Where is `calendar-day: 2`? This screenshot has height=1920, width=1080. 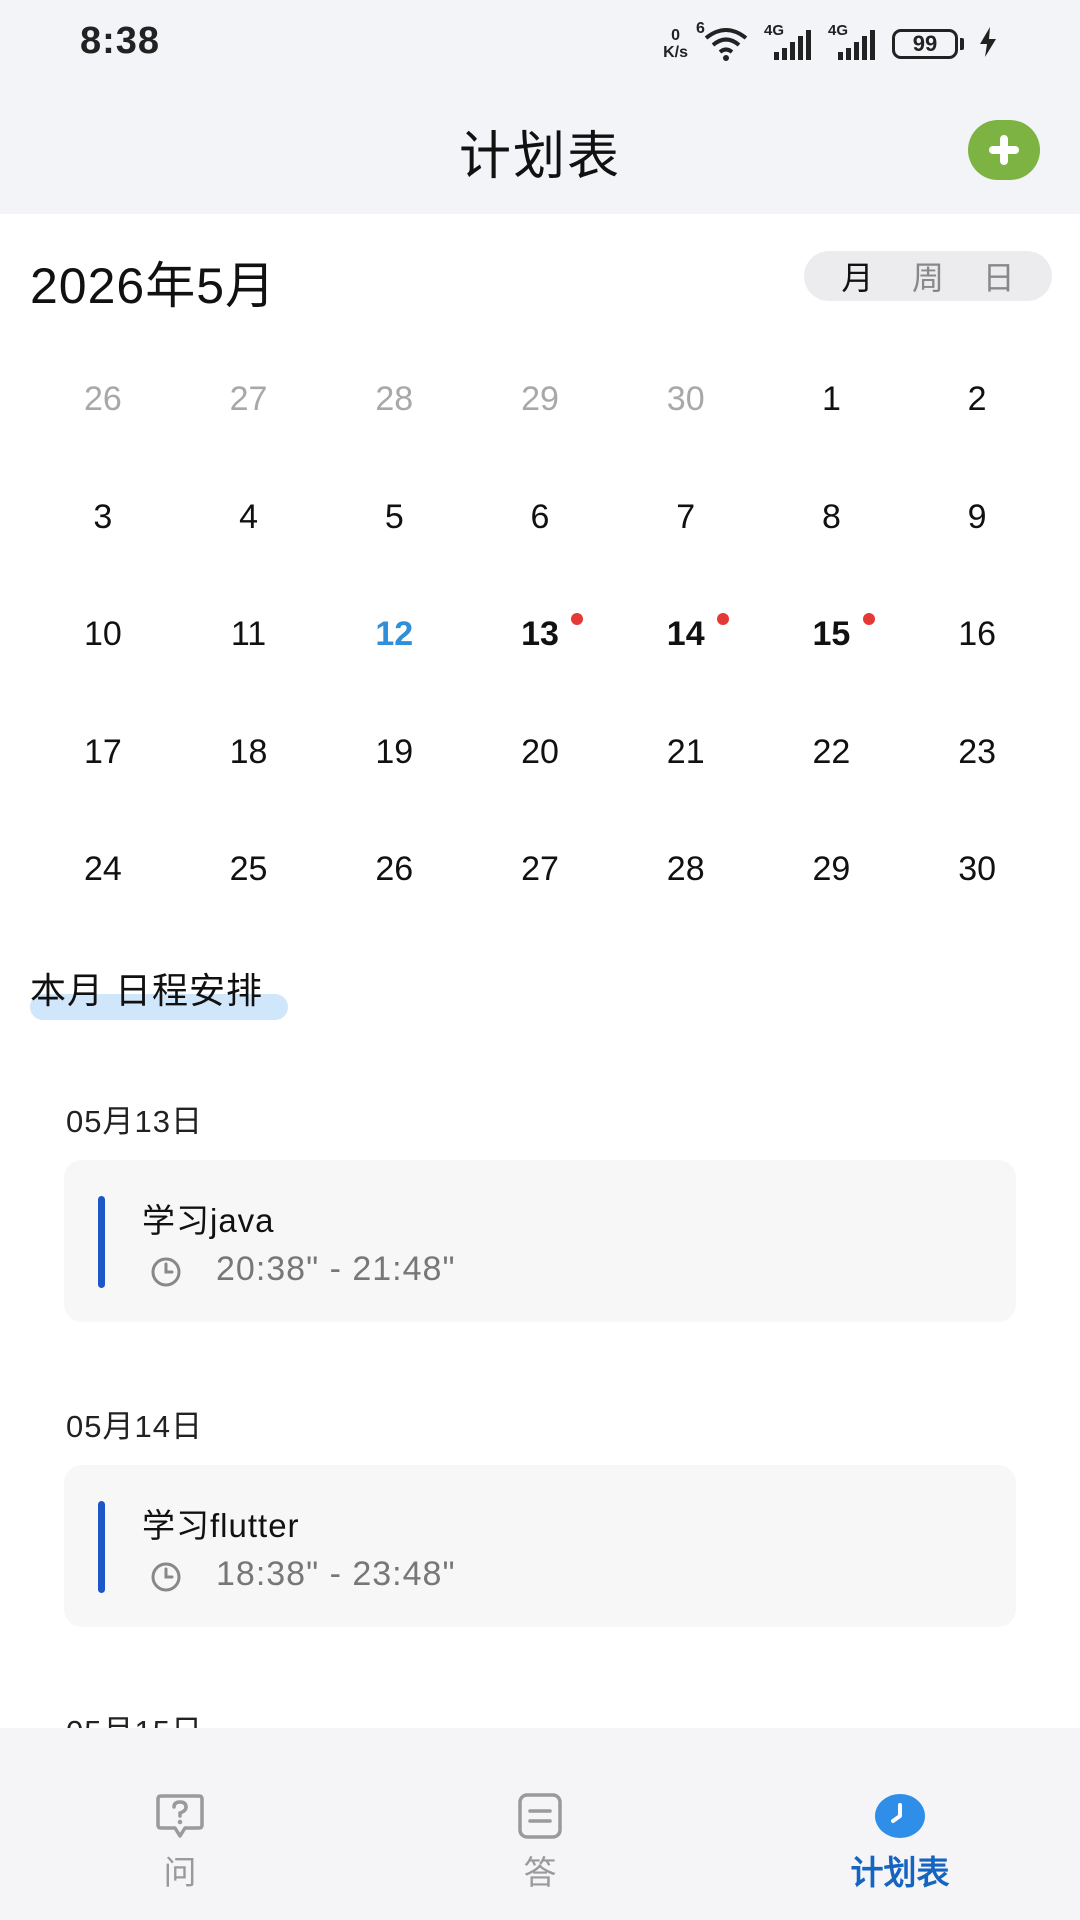
calendar-day: 2 is located at coordinates (977, 399).